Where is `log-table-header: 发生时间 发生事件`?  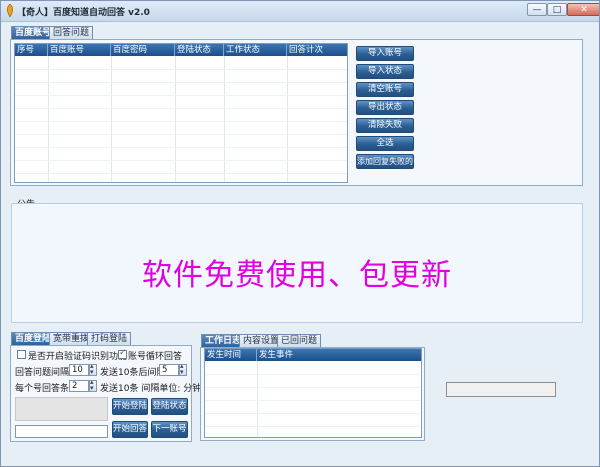 log-table-header: 发生时间 发生事件 is located at coordinates (313, 355).